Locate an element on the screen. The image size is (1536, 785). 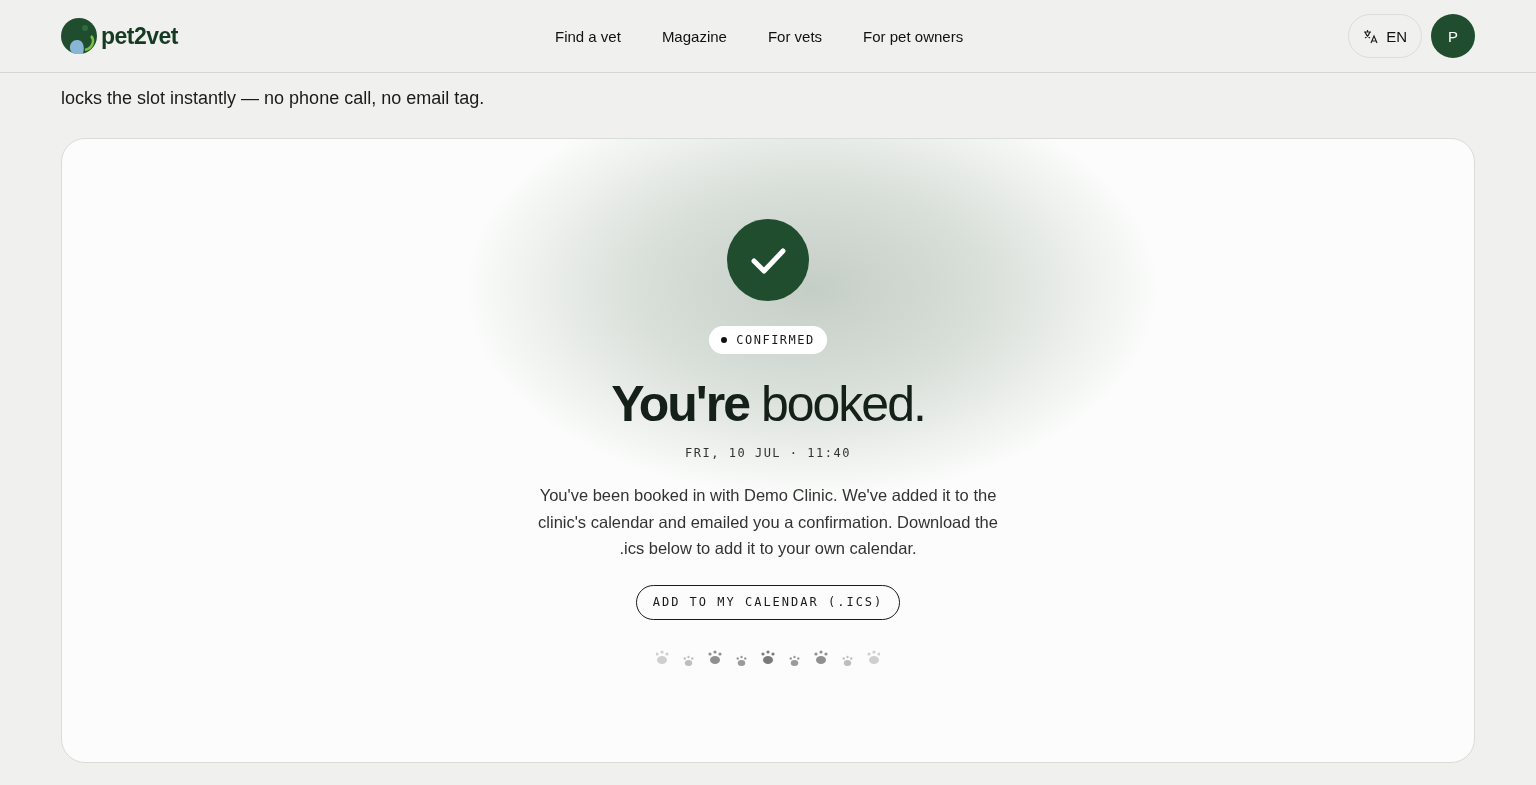
nav-link: Find a vet is located at coordinates (588, 36).